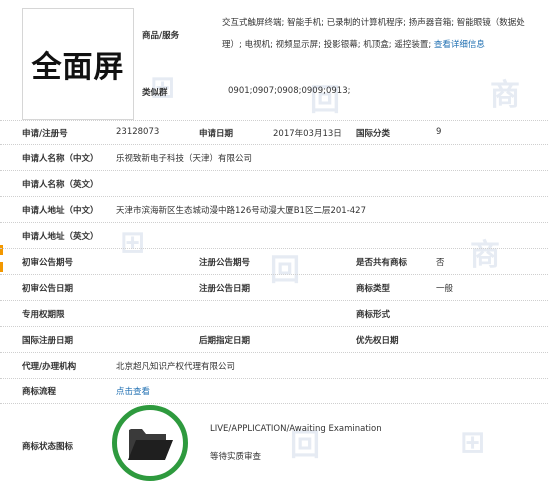  I want to click on prelim-pub-no-label: 初审公告期号, so click(48, 263).